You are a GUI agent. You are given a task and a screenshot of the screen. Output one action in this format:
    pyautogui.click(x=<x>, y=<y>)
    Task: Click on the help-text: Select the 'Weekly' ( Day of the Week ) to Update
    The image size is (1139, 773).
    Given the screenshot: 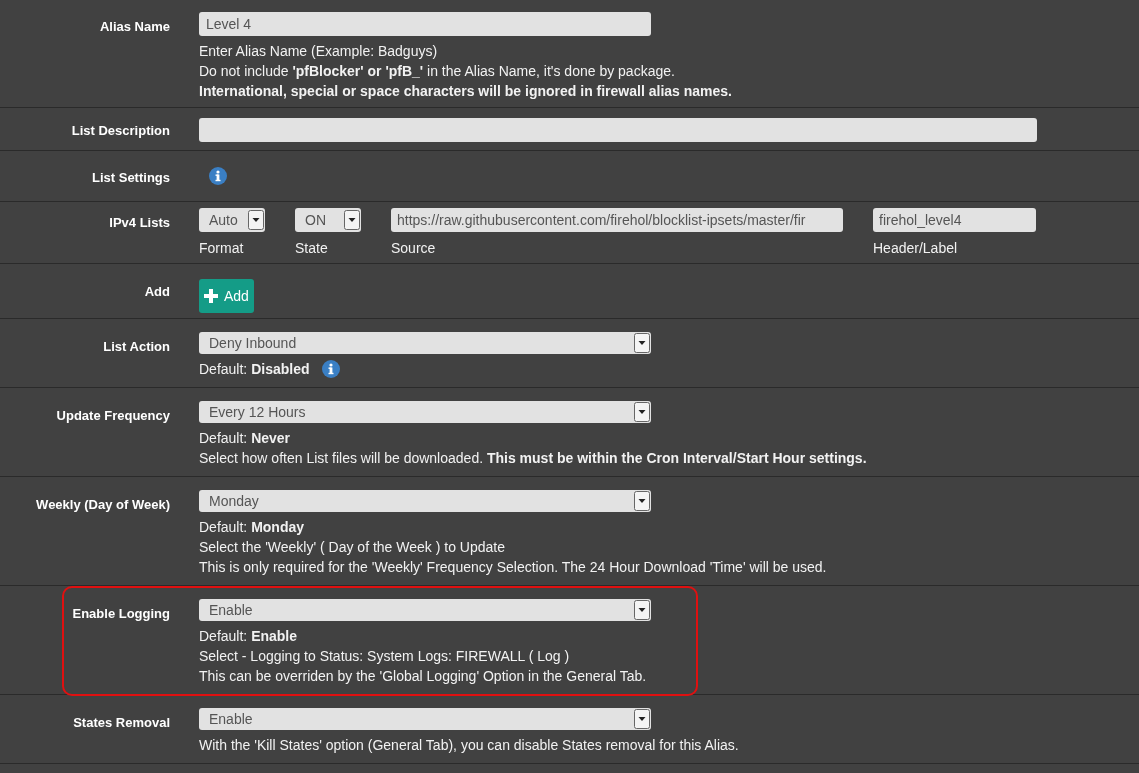 What is the action you would take?
    pyautogui.click(x=352, y=547)
    